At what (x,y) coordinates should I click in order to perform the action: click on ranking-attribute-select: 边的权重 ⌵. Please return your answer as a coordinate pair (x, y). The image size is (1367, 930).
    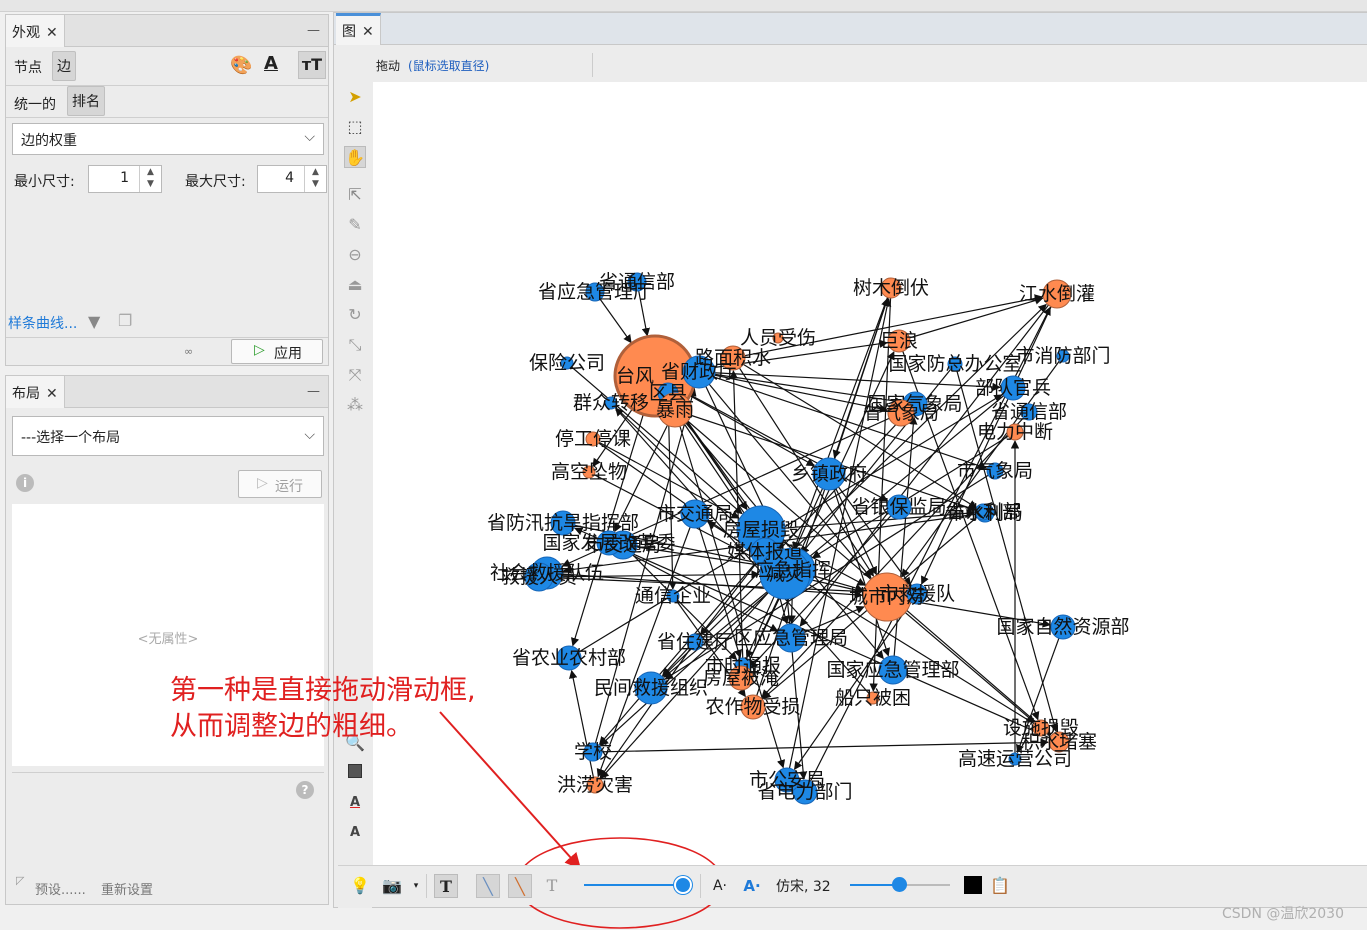
    Looking at the image, I should click on (168, 139).